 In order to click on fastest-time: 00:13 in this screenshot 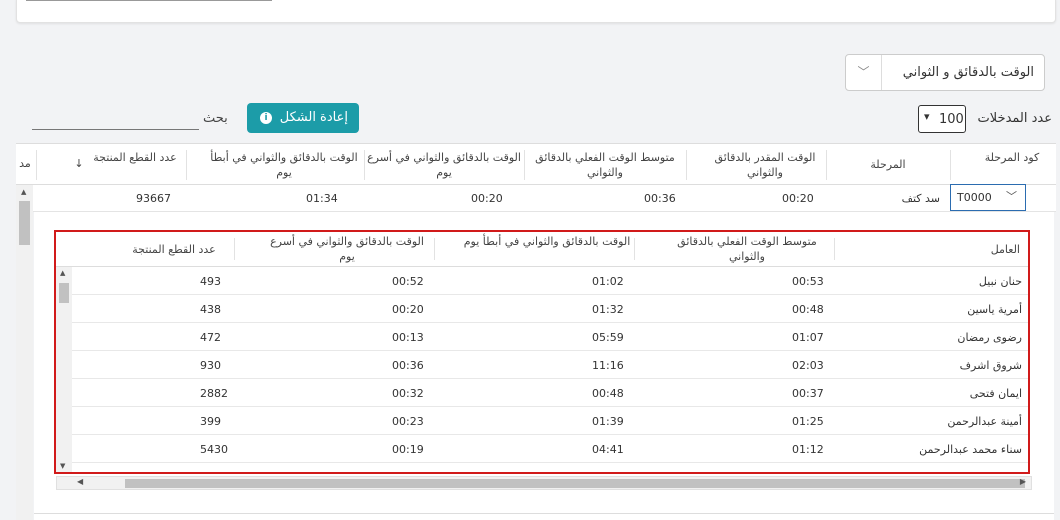, I will do `click(408, 337)`.